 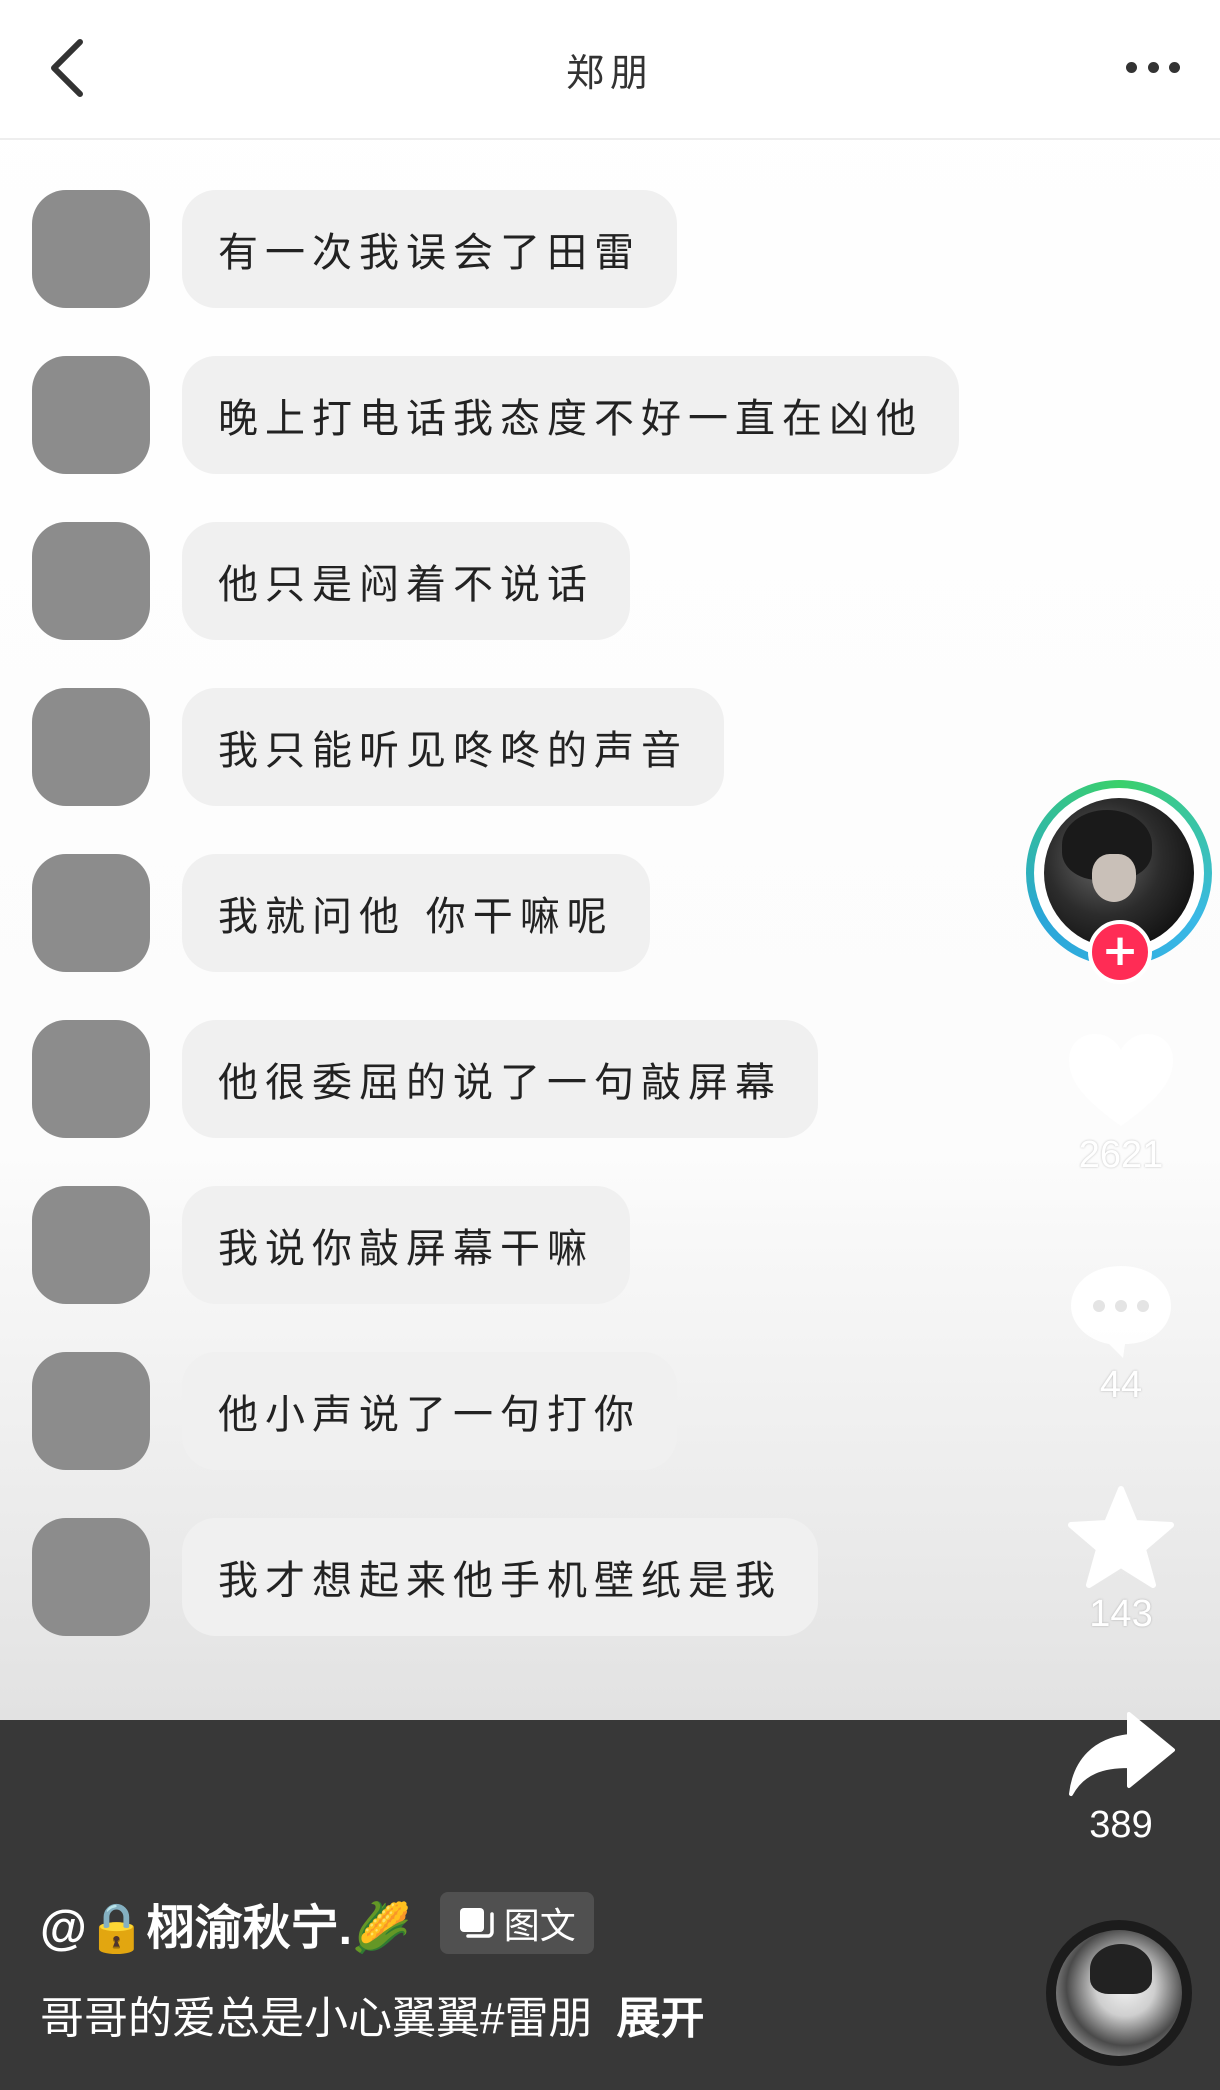 I want to click on message-bubble: 他小声说了一句打你, so click(x=429, y=1411).